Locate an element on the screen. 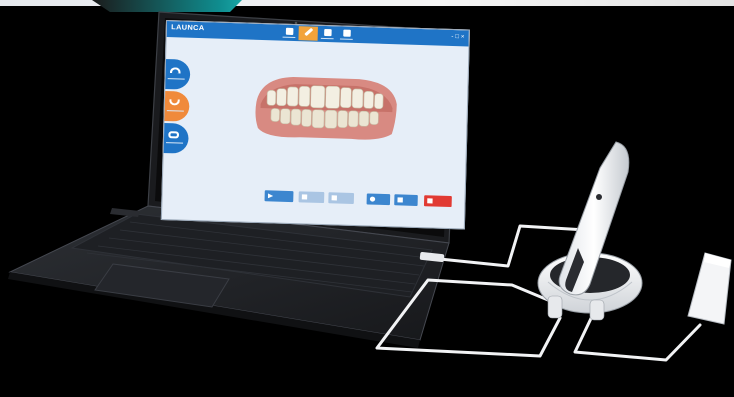  delete-button is located at coordinates (437, 201).